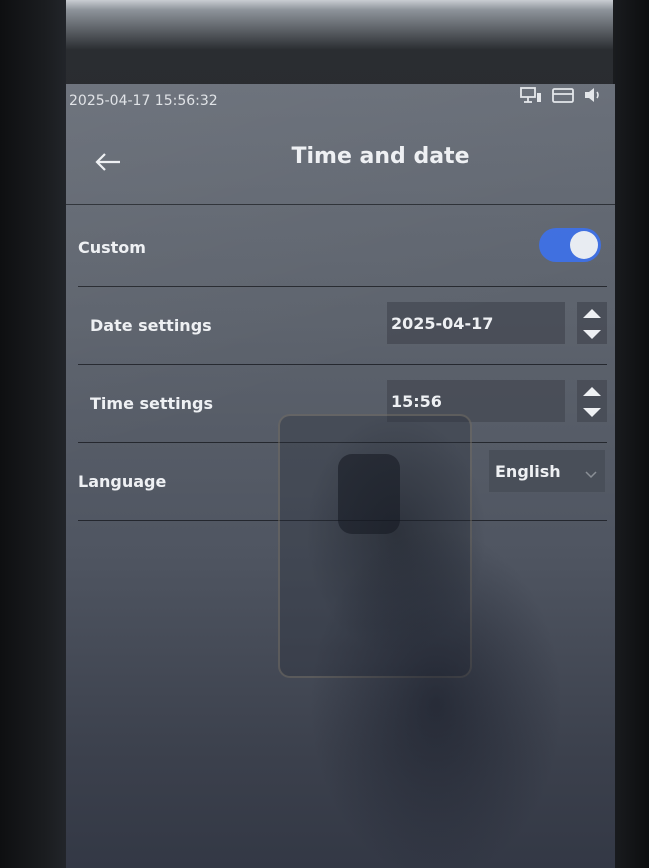 The height and width of the screenshot is (868, 649). Describe the element at coordinates (591, 473) in the screenshot. I see `chevron-down-icon` at that location.